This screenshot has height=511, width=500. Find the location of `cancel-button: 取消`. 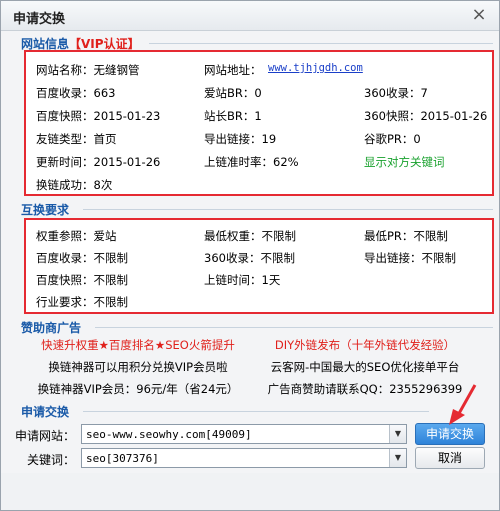

cancel-button: 取消 is located at coordinates (450, 458).